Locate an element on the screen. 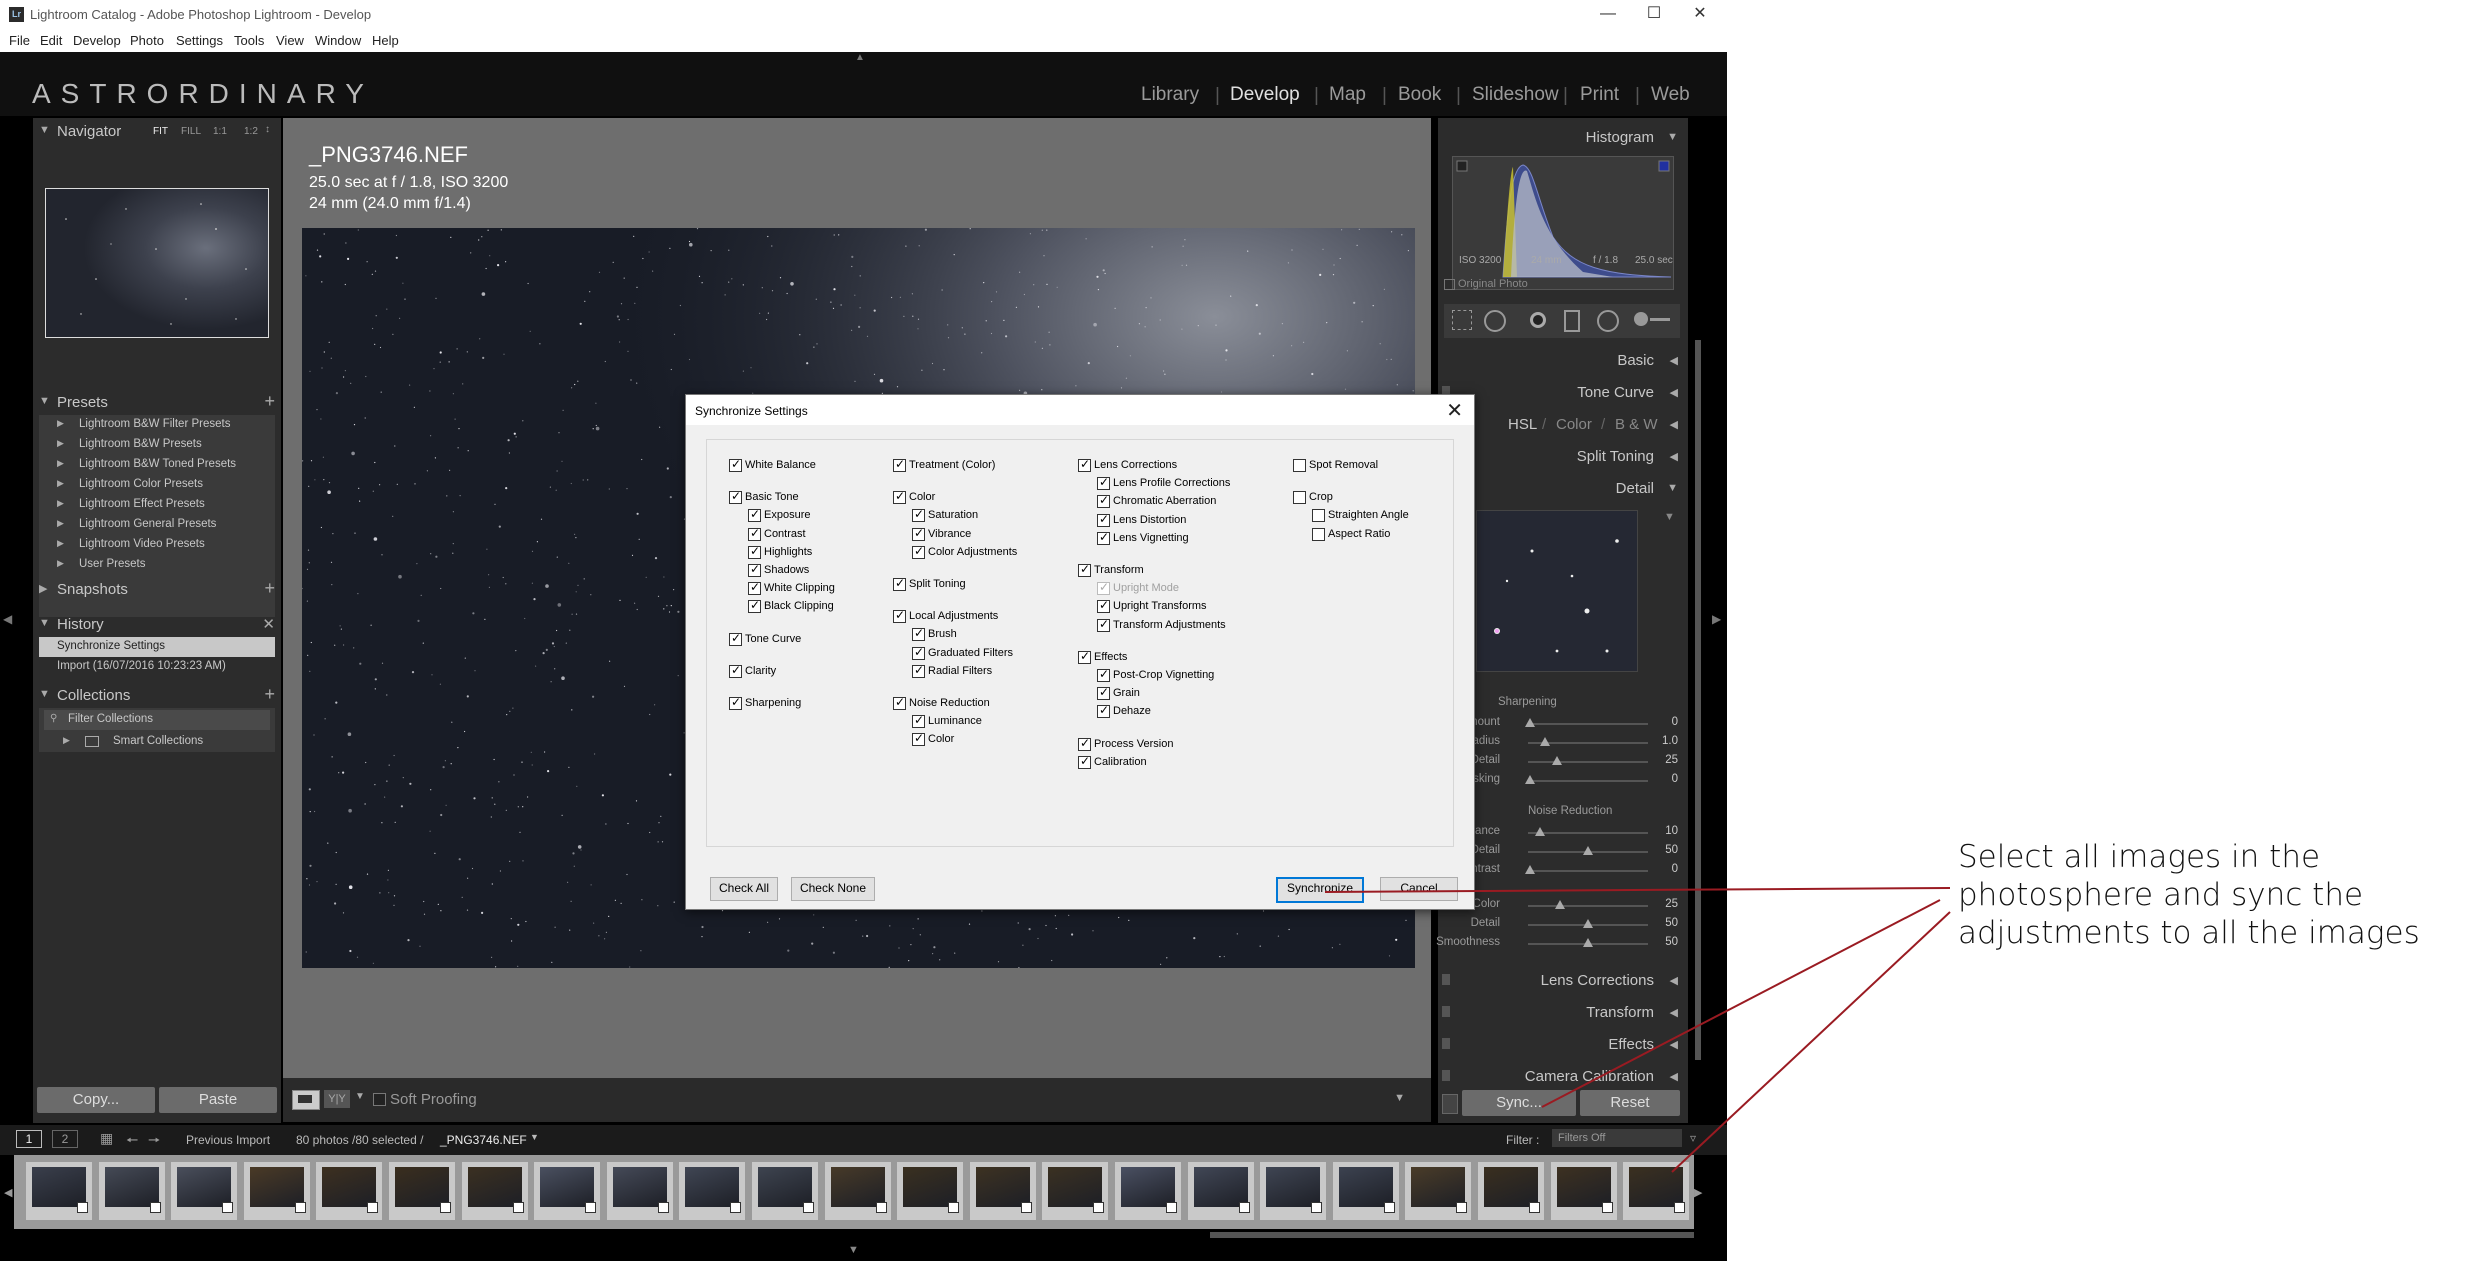 The image size is (2468, 1261). arrow-to-synchronize is located at coordinates (1637, 890).